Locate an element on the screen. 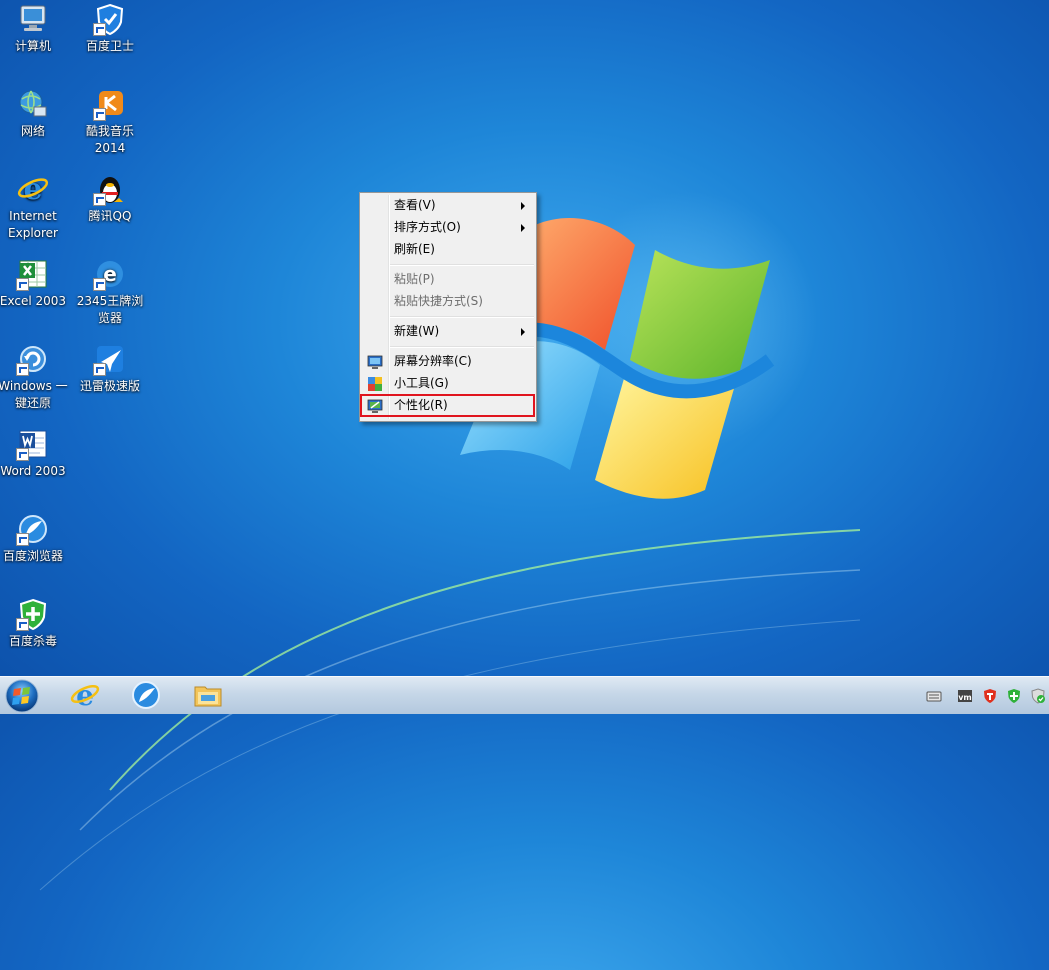  baidu-antivirus-icon is located at coordinates (33, 614).